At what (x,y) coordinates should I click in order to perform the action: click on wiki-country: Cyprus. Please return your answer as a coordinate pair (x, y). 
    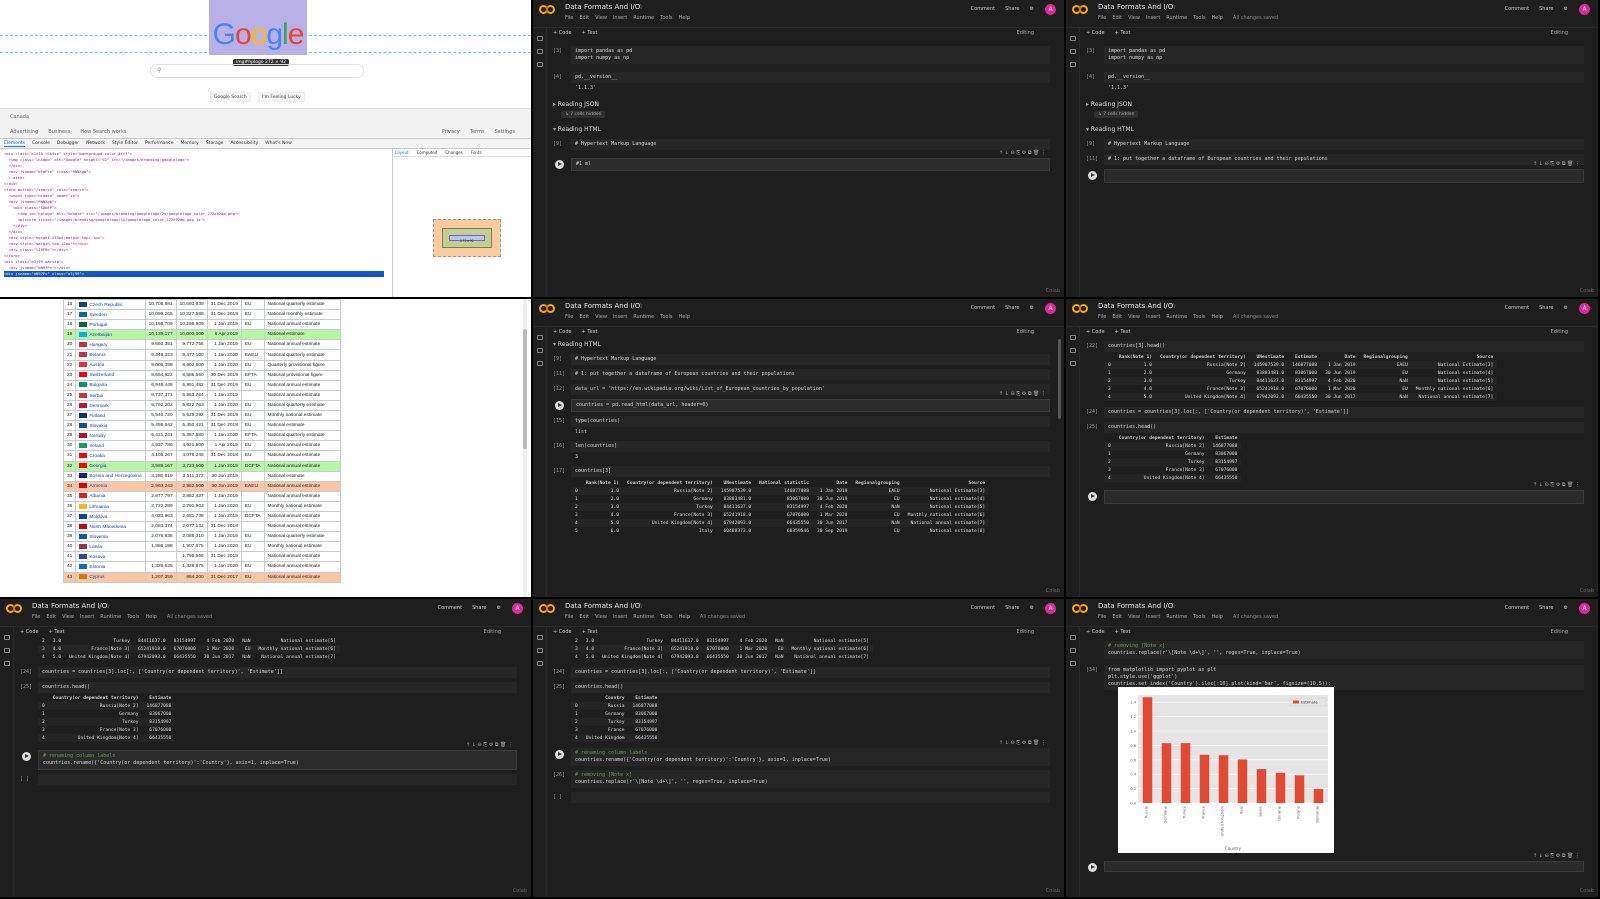
    Looking at the image, I should click on (110, 577).